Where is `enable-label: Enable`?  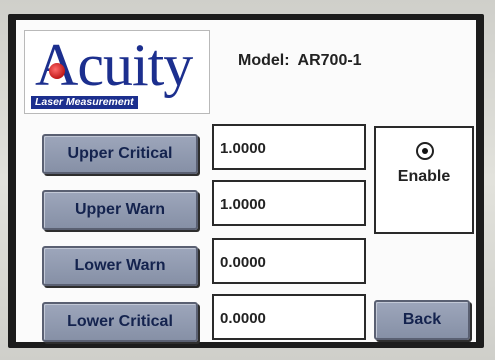
enable-label: Enable is located at coordinates (424, 176).